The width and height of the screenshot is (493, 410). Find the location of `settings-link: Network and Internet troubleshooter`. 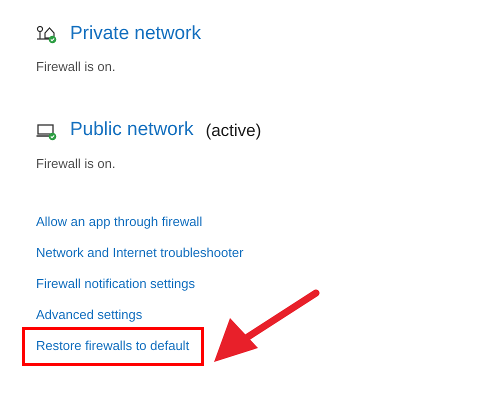

settings-link: Network and Internet troubleshooter is located at coordinates (140, 253).